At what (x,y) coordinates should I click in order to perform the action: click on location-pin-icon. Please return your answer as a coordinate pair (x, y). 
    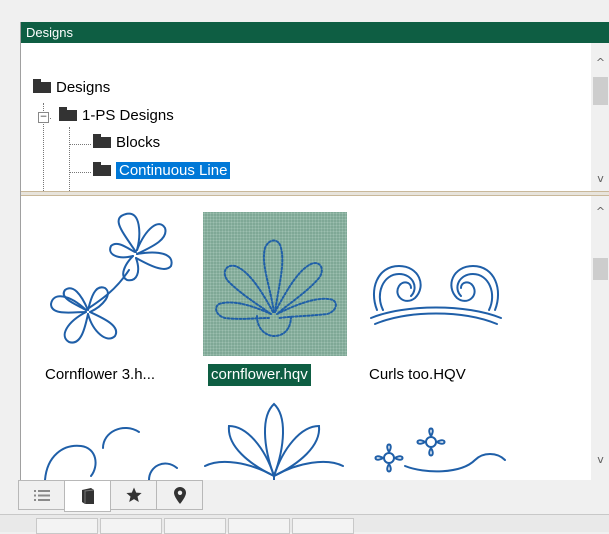
    Looking at the image, I should click on (179, 495).